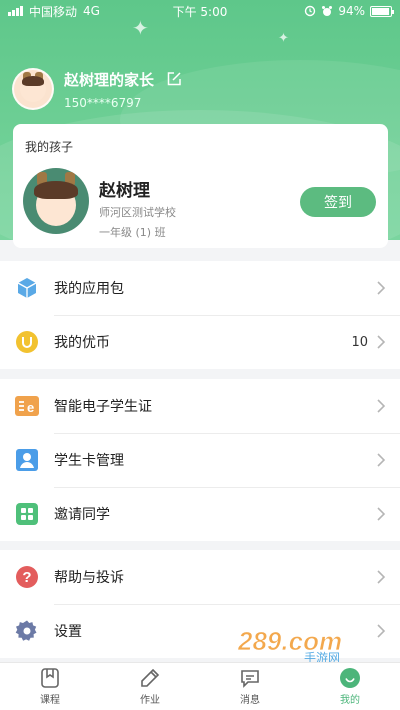  I want to click on parent-profile: 赵树理的家长 150****6797, so click(97, 89).